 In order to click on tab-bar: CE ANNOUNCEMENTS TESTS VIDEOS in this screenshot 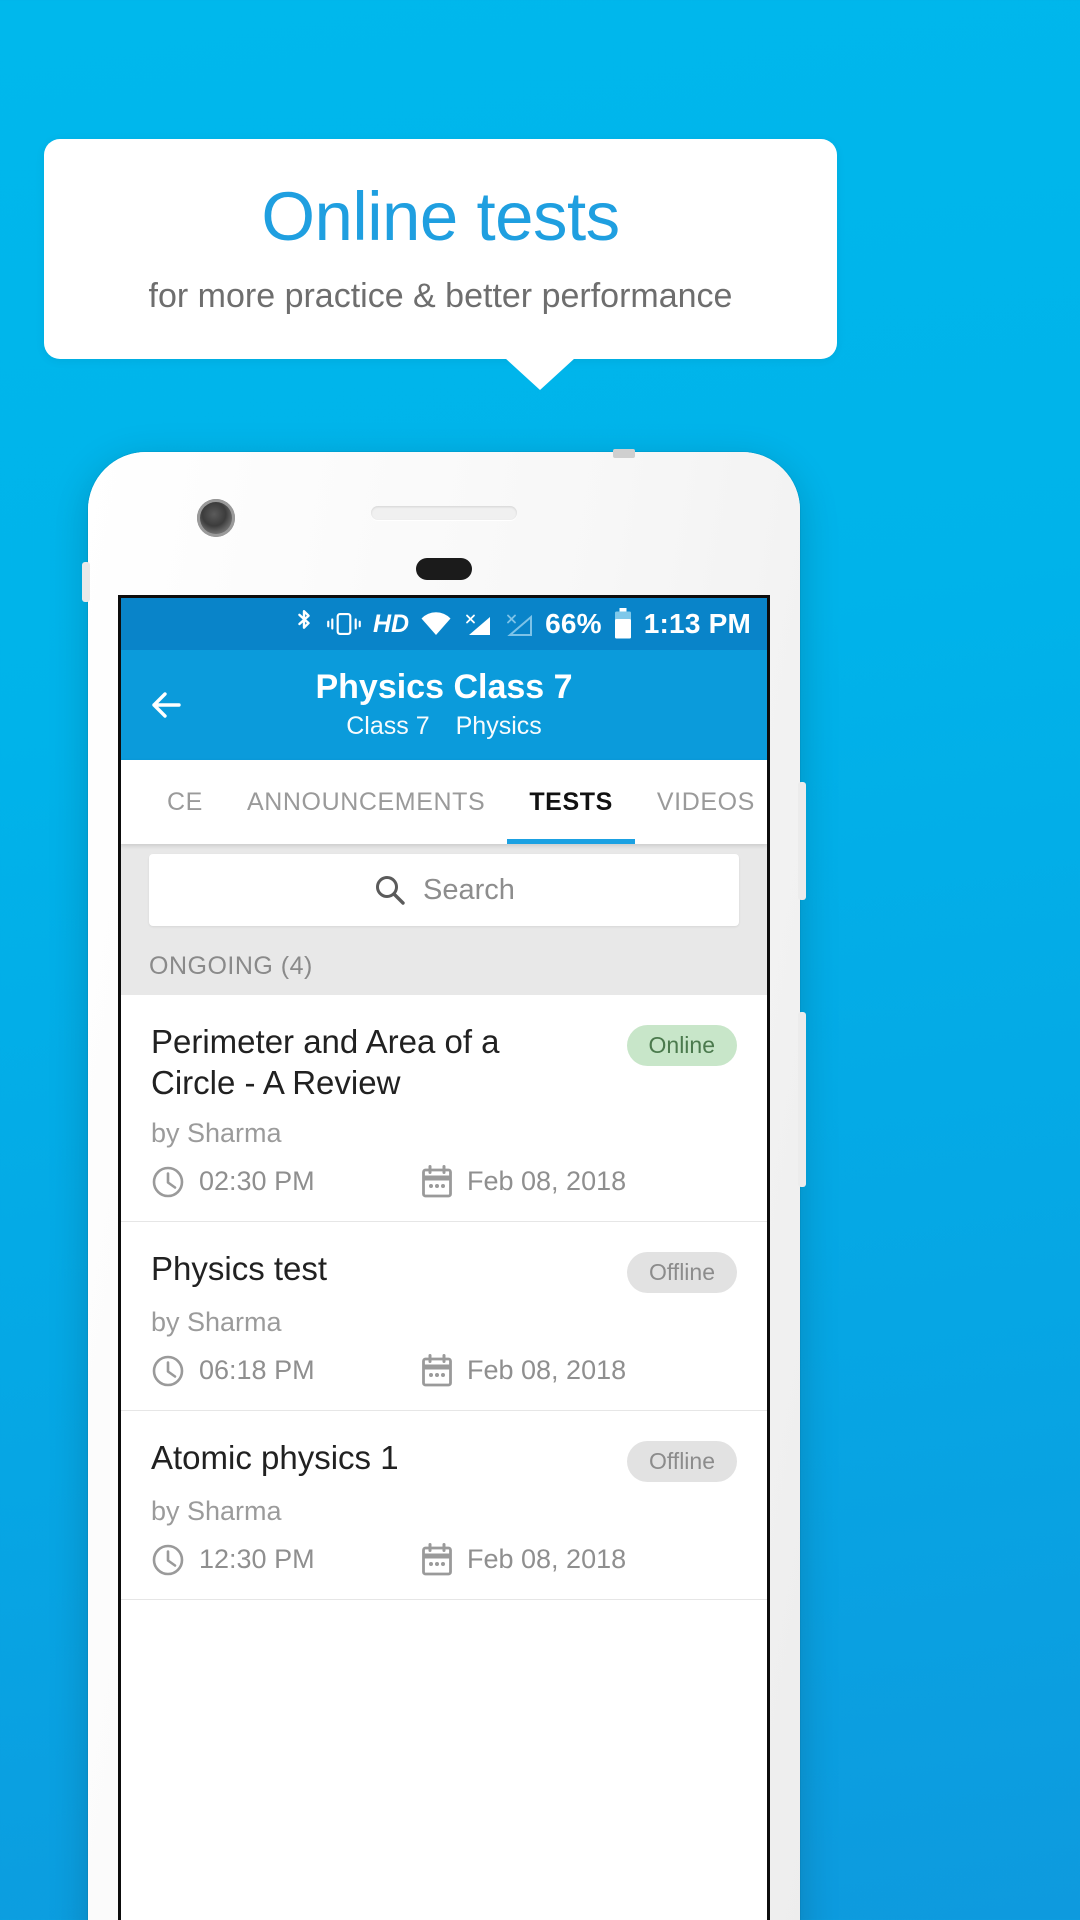, I will do `click(444, 802)`.